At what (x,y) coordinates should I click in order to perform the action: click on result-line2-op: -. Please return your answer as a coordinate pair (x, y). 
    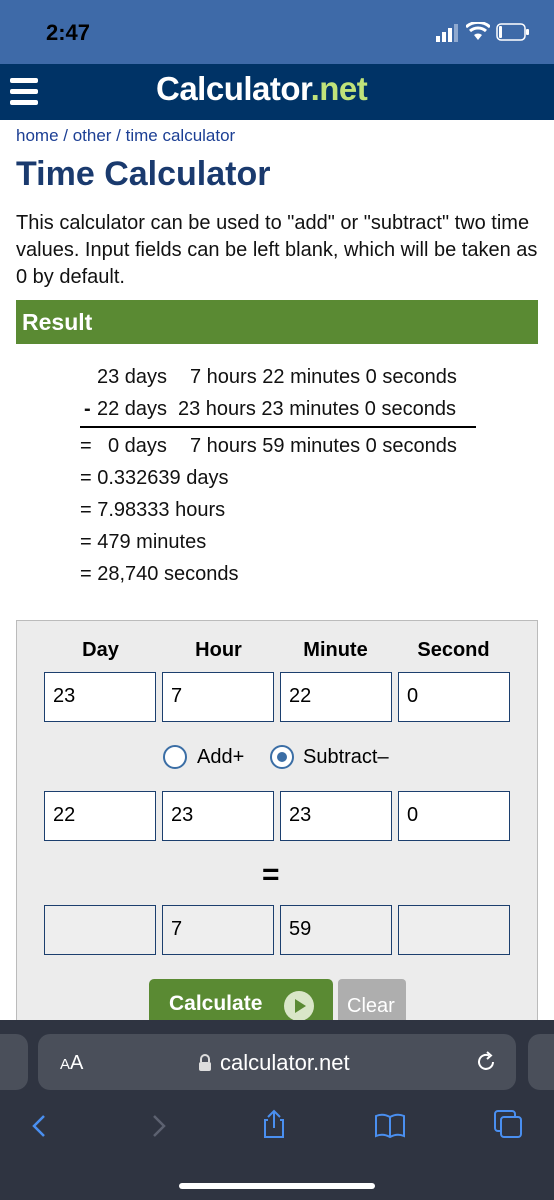
    Looking at the image, I should click on (87, 409).